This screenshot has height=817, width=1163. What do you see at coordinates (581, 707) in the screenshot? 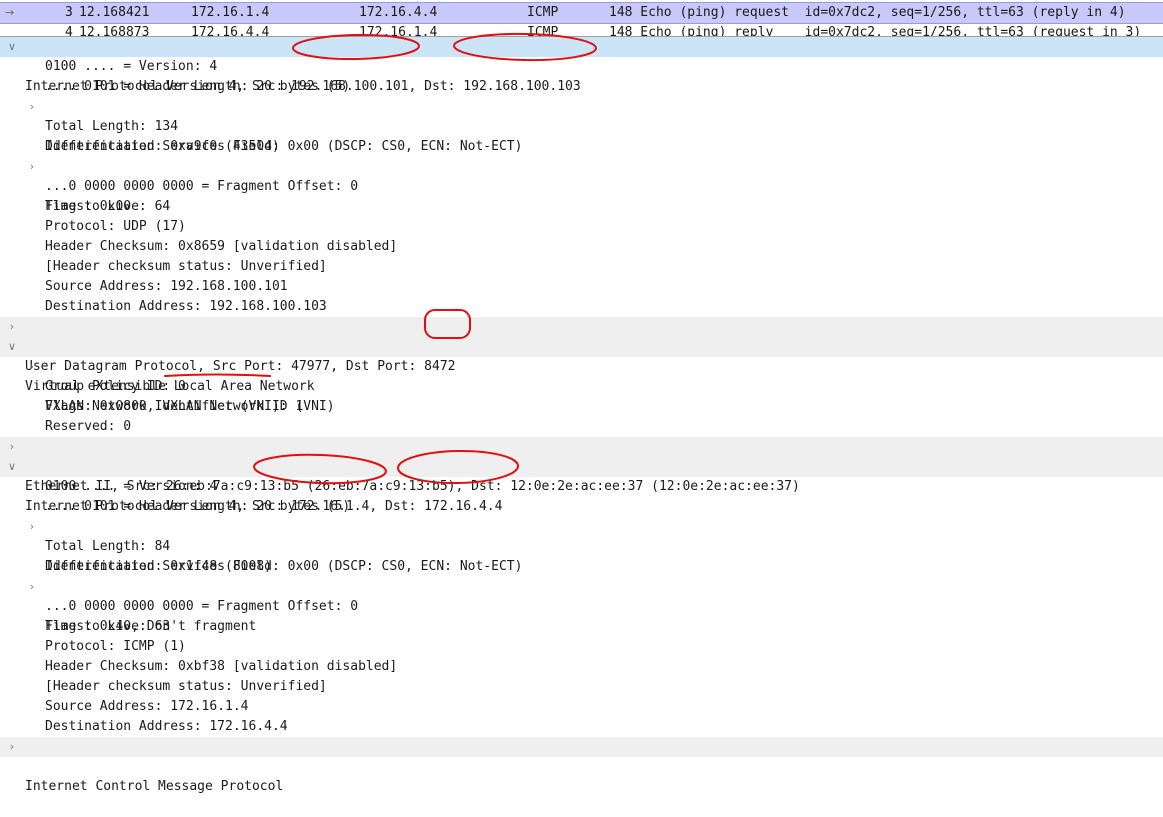
I see `ipv4-source-field: Source Address: 172.16.1.4` at bounding box center [581, 707].